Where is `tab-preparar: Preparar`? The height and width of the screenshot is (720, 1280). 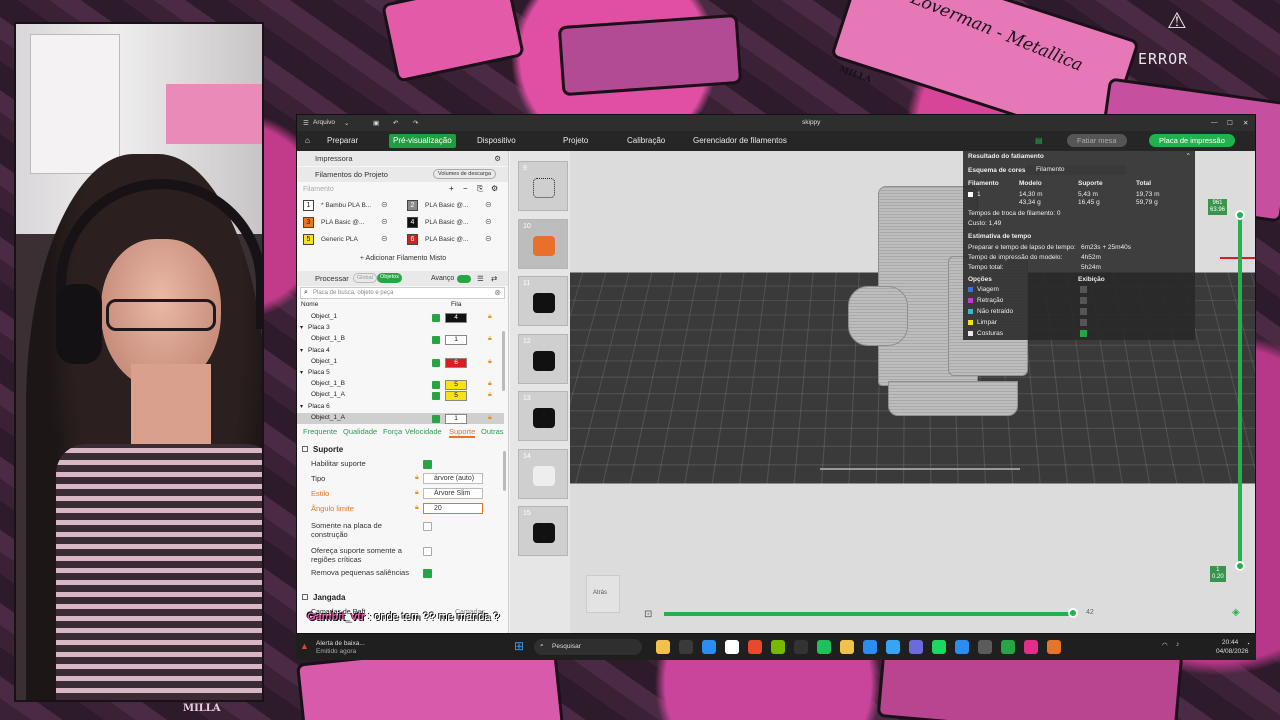 tab-preparar: Preparar is located at coordinates (342, 141).